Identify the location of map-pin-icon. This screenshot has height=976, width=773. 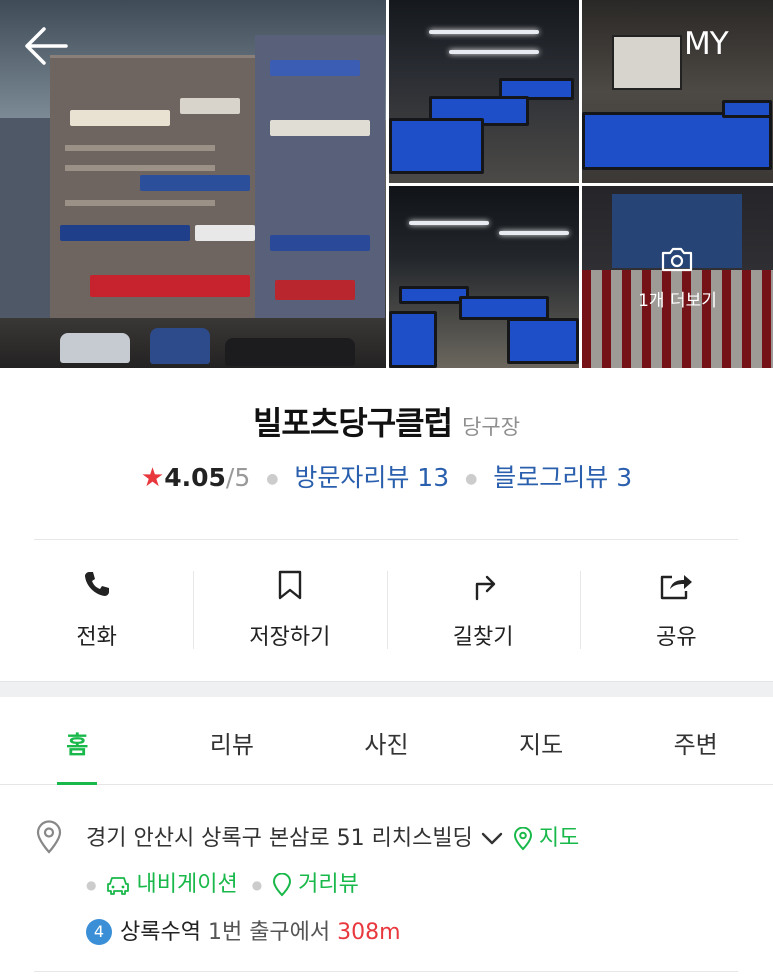
(522, 839).